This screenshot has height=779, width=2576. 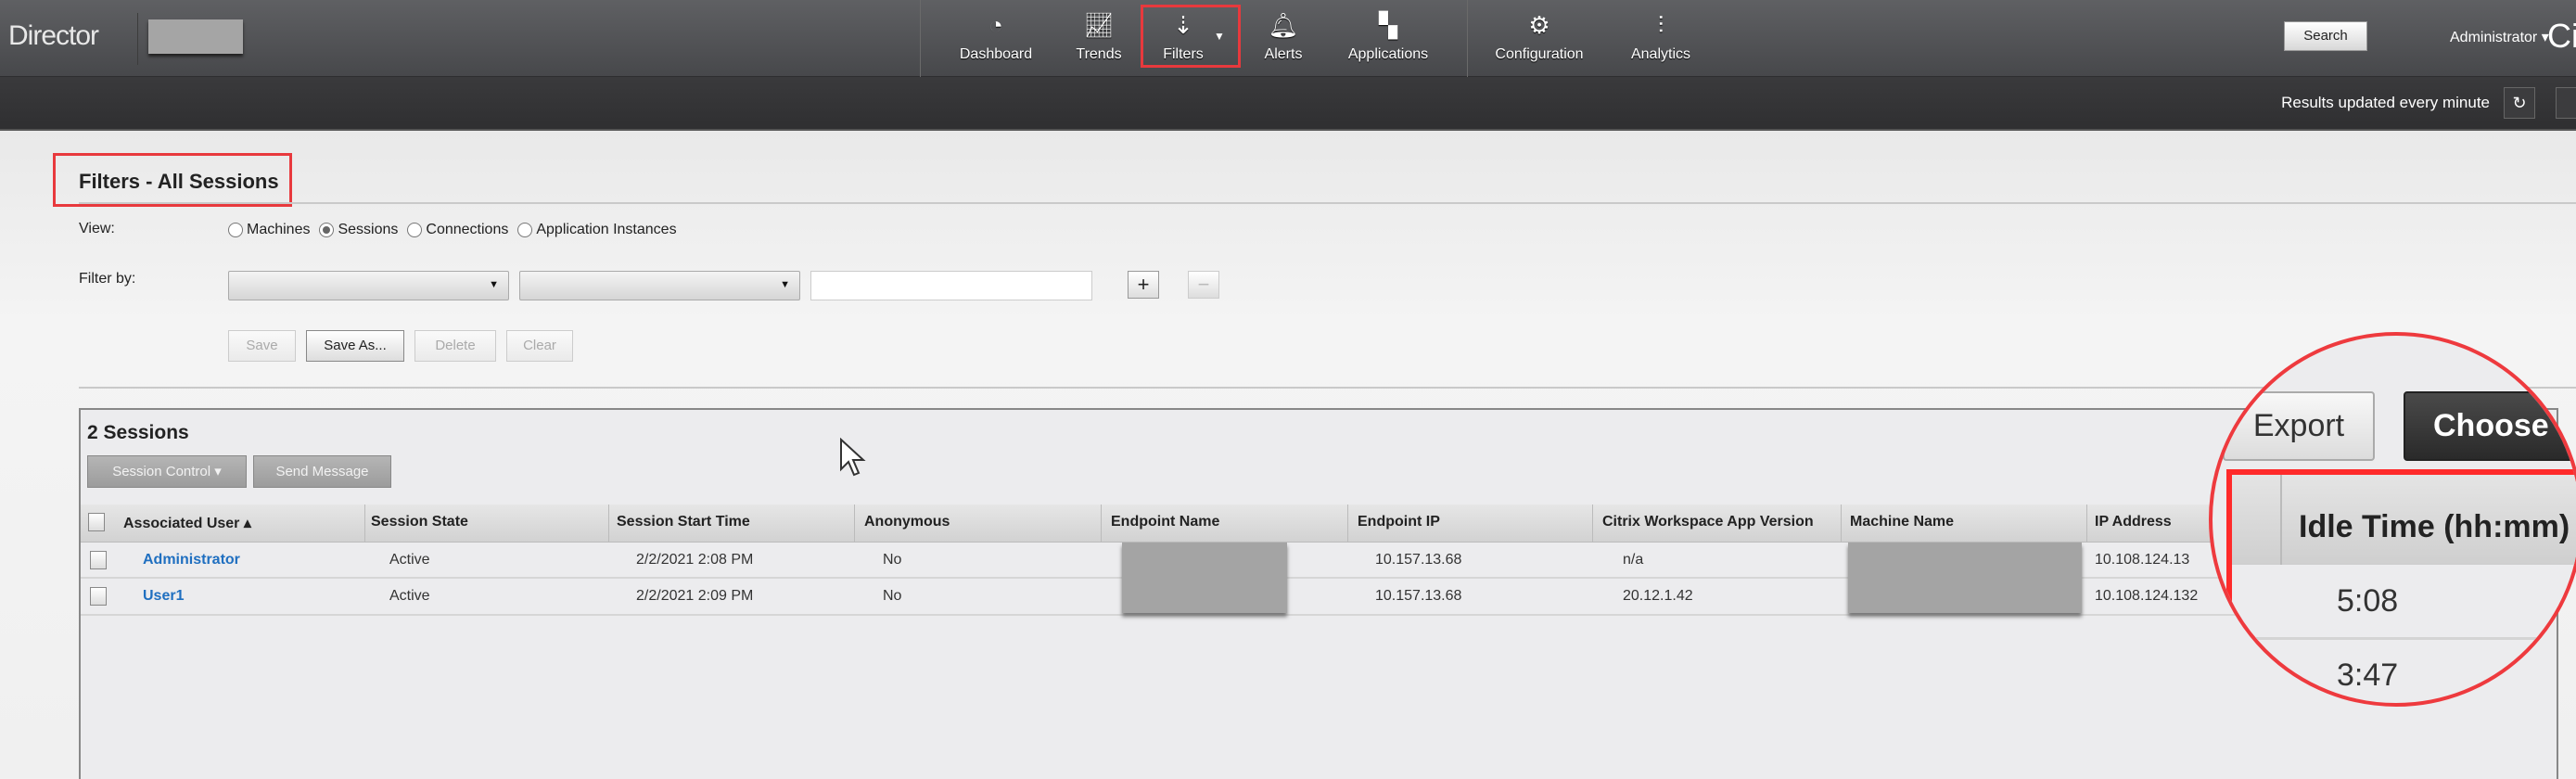 I want to click on user-name: Administrator, so click(x=2494, y=37).